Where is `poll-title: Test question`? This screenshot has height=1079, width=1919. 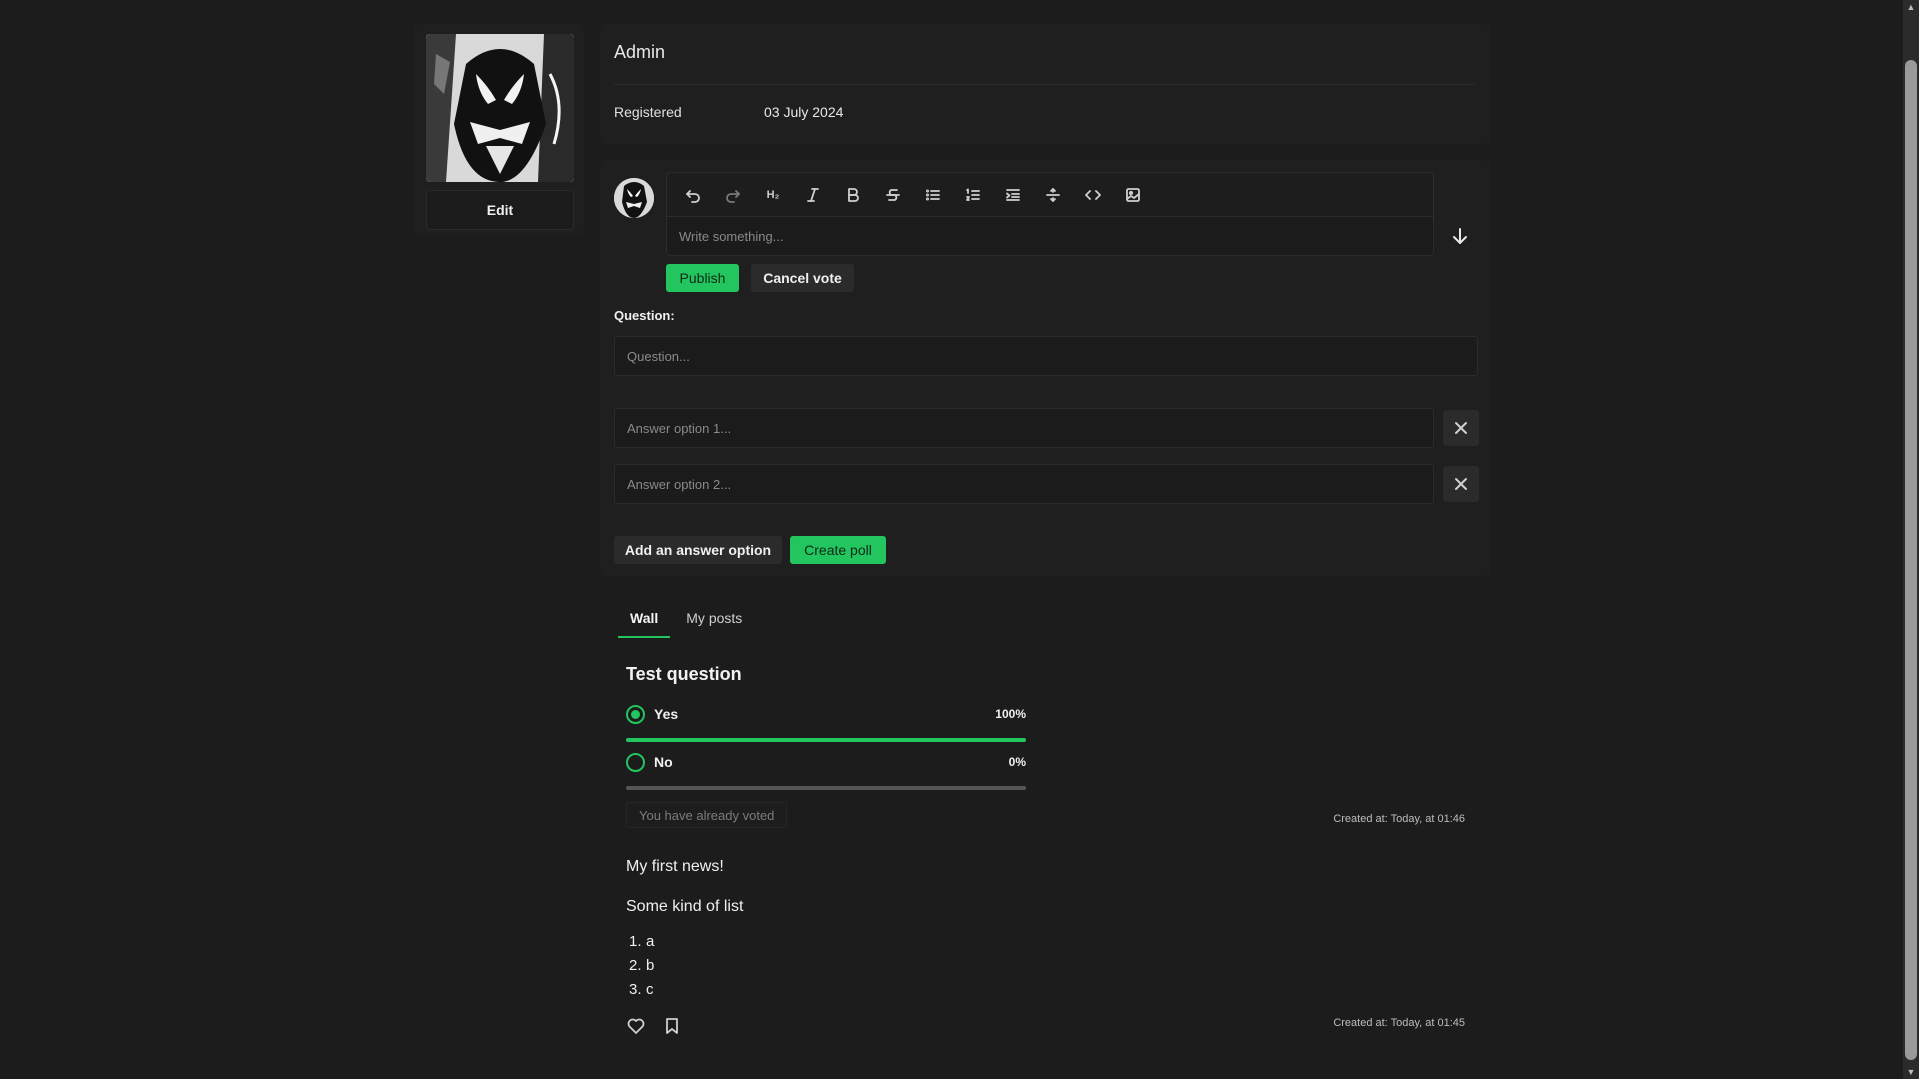 poll-title: Test question is located at coordinates (684, 674).